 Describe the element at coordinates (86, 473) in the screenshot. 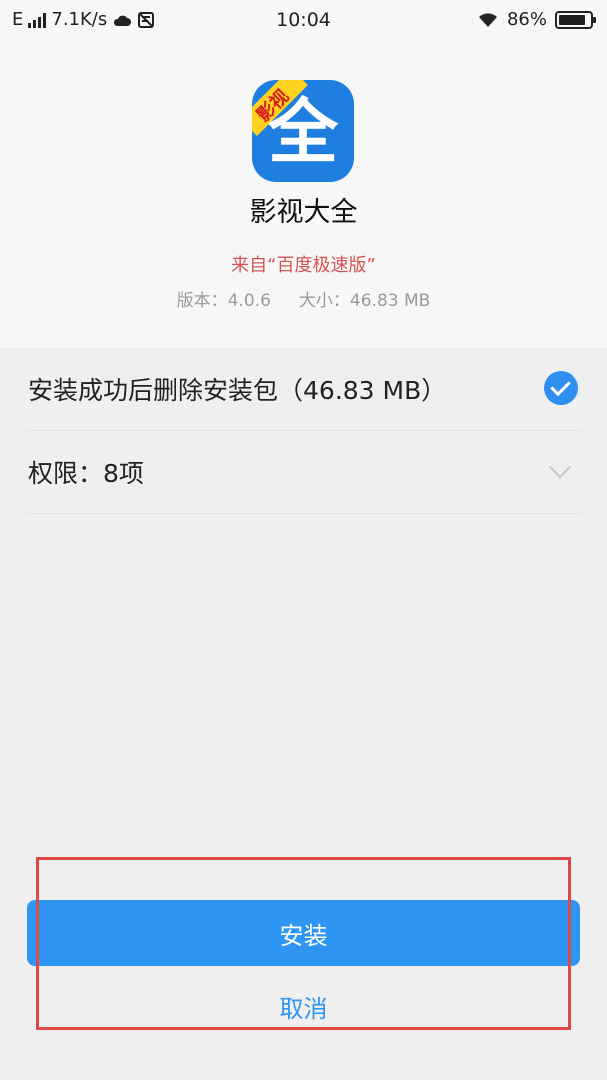

I see `permissions-label: 权限：8项` at that location.